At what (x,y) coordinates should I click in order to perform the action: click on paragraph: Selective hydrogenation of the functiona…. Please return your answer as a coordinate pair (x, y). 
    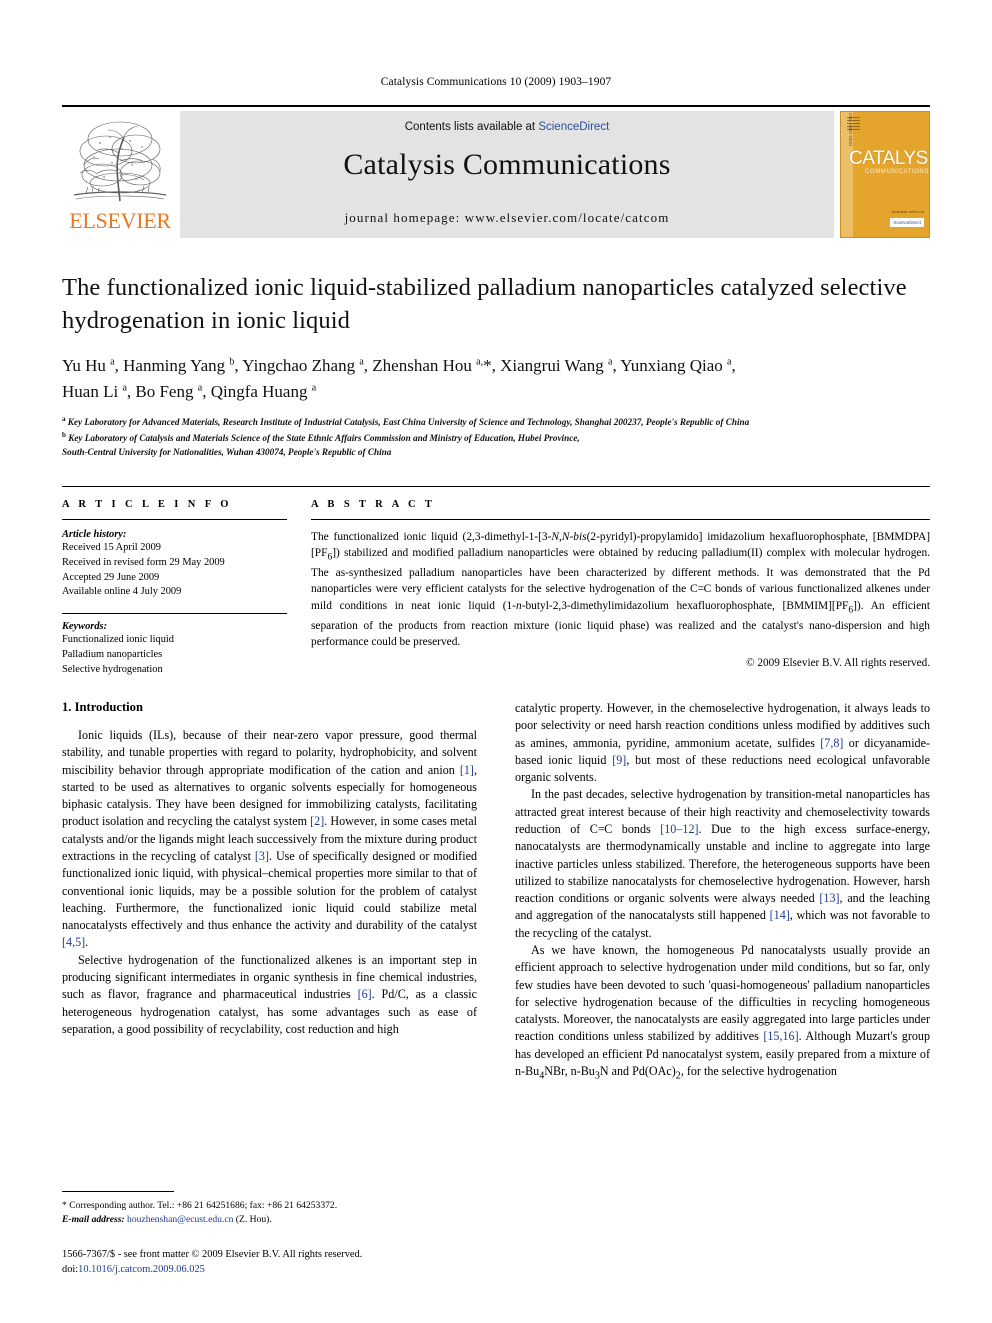
    Looking at the image, I should click on (269, 994).